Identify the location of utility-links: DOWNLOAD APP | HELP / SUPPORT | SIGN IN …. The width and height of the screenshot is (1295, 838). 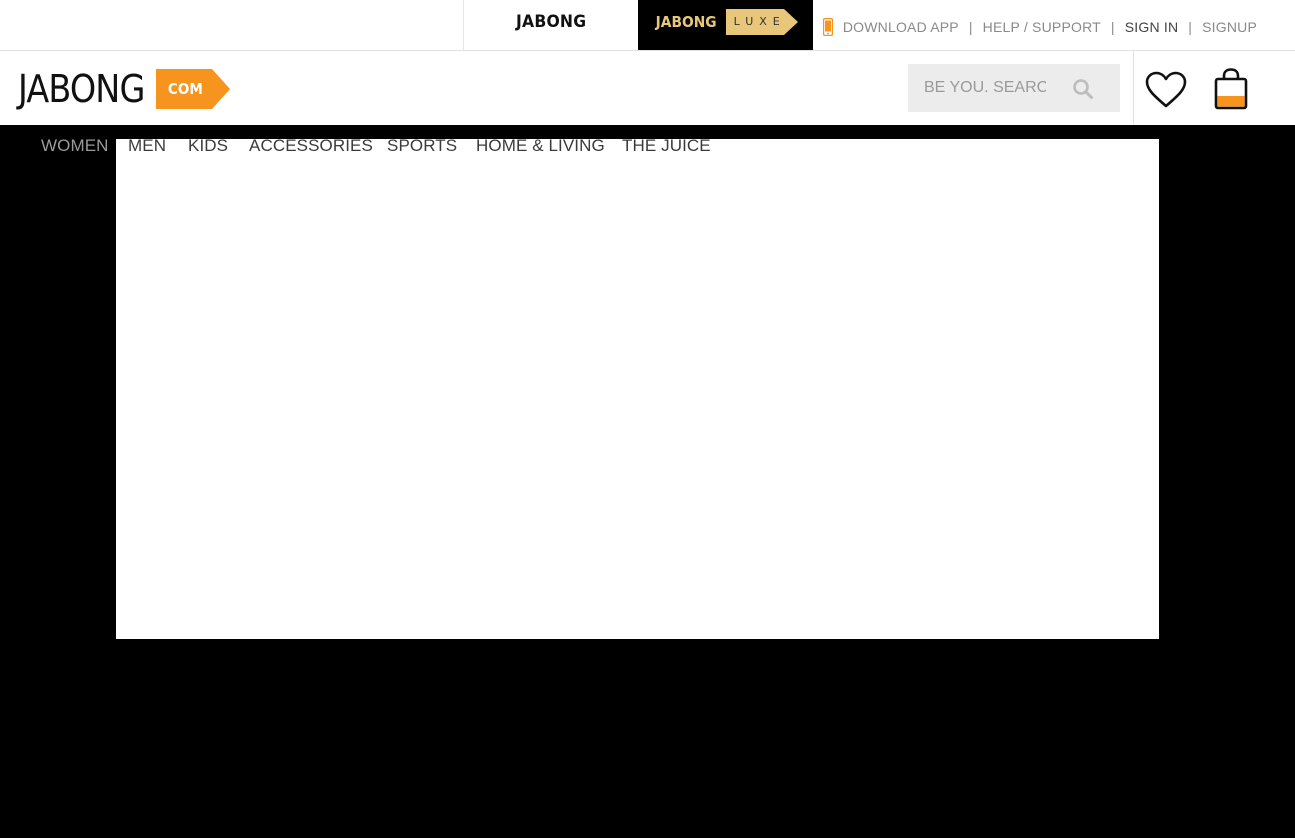
(1039, 27).